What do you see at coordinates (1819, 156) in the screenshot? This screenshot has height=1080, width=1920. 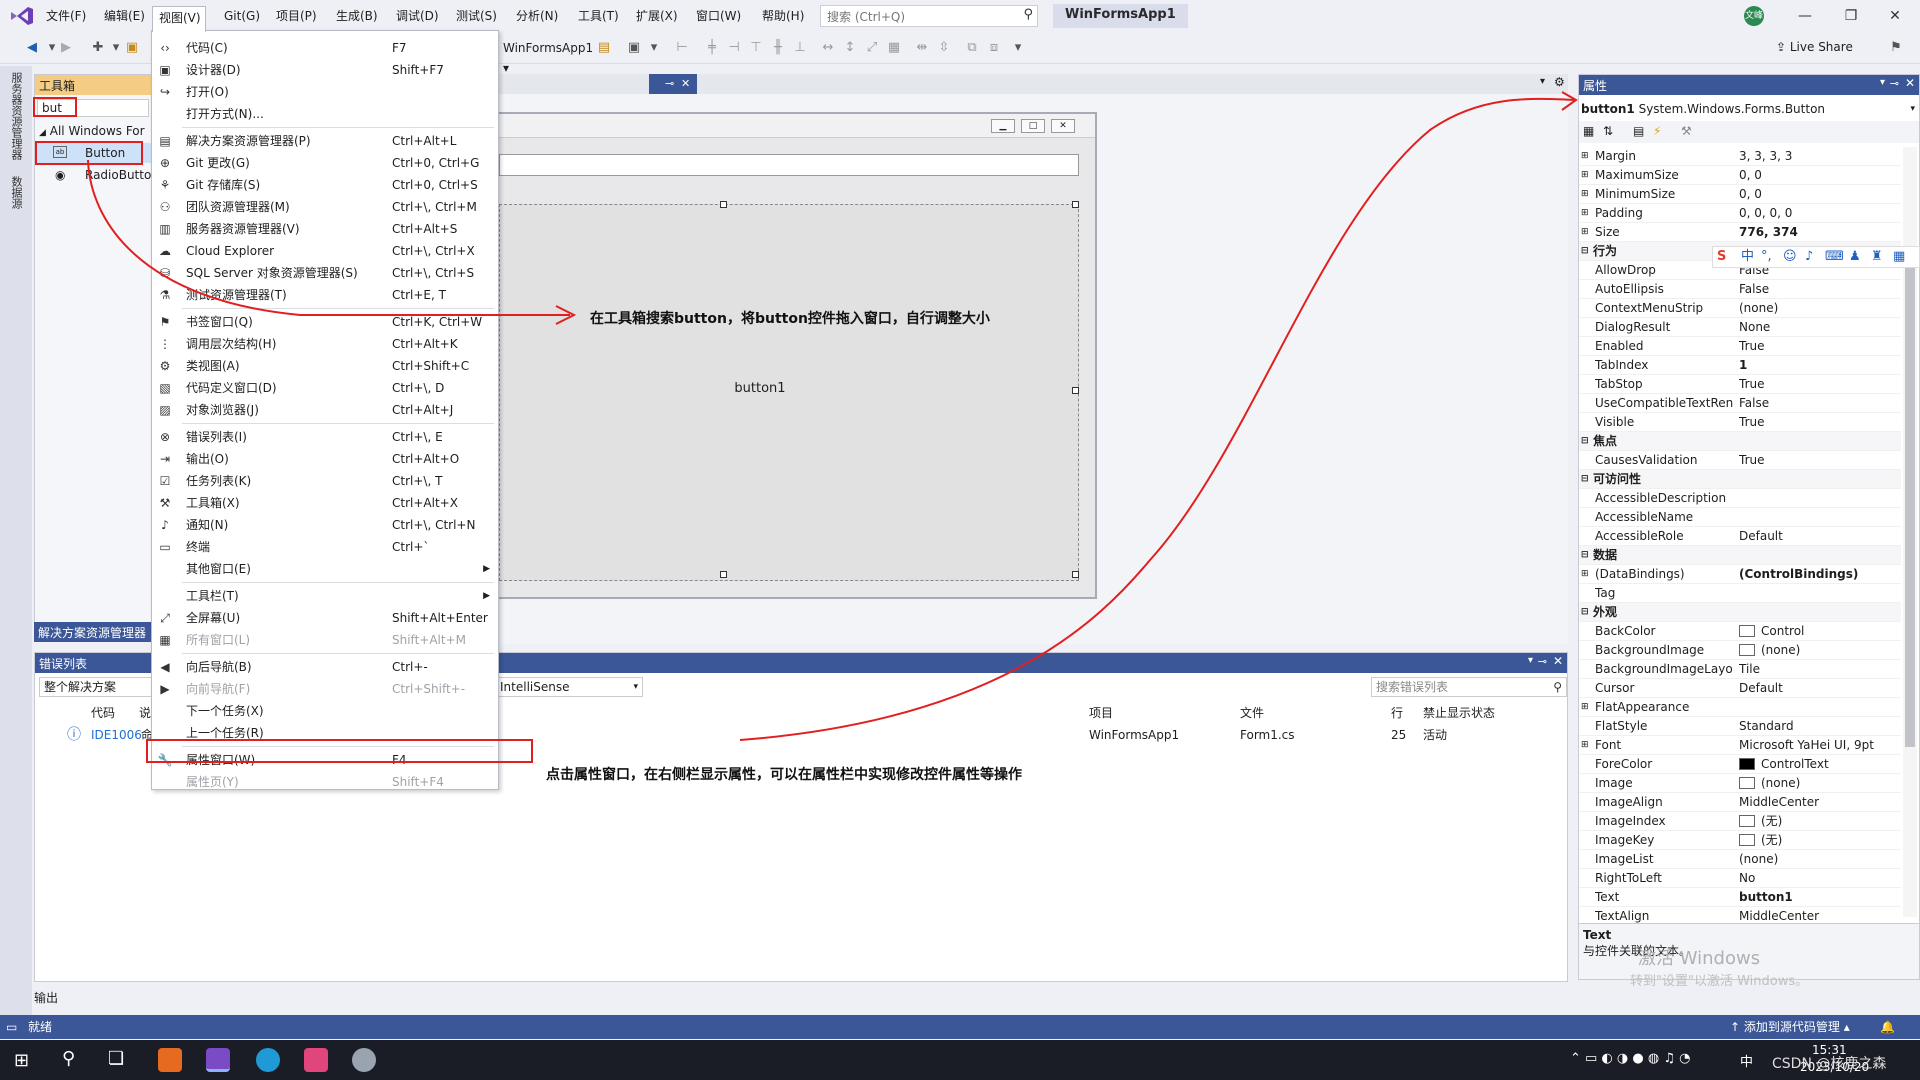 I see `property-value: 3, 3, 3, 3` at bounding box center [1819, 156].